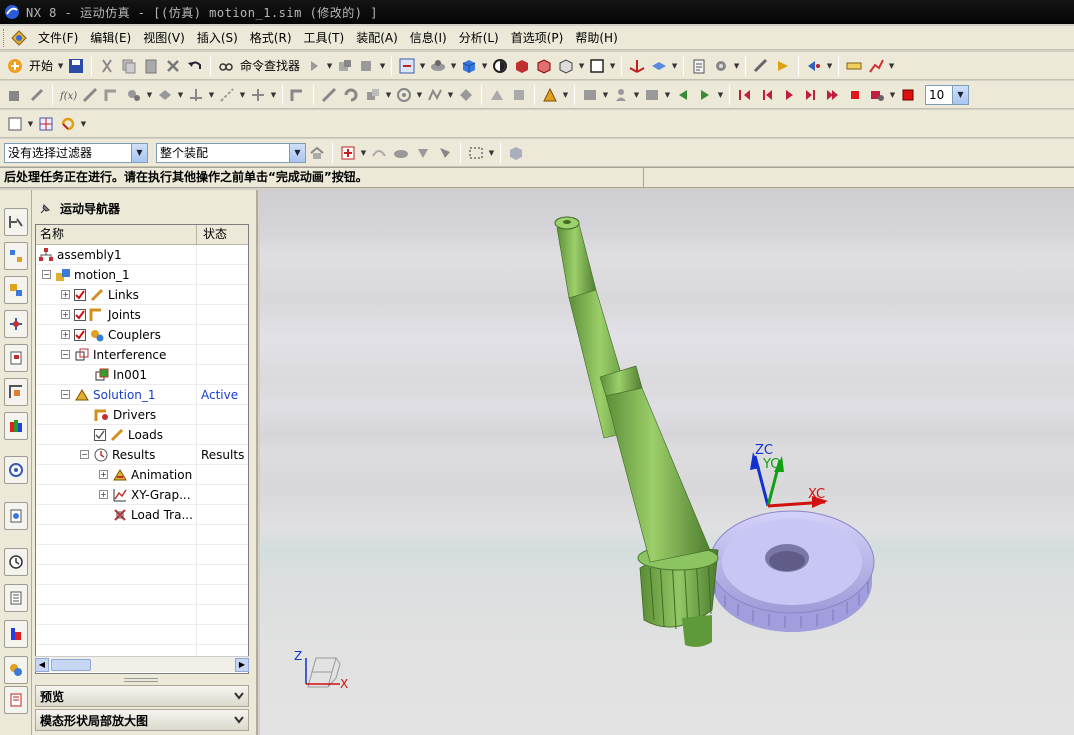  What do you see at coordinates (60, 66) in the screenshot?
I see `start-dropdown: ▼` at bounding box center [60, 66].